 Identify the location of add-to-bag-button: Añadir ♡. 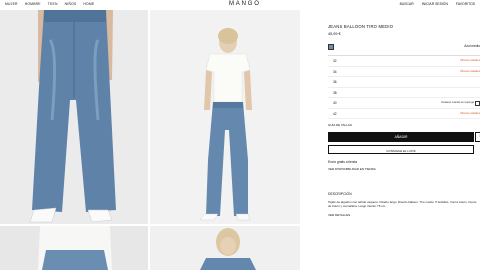
(404, 137).